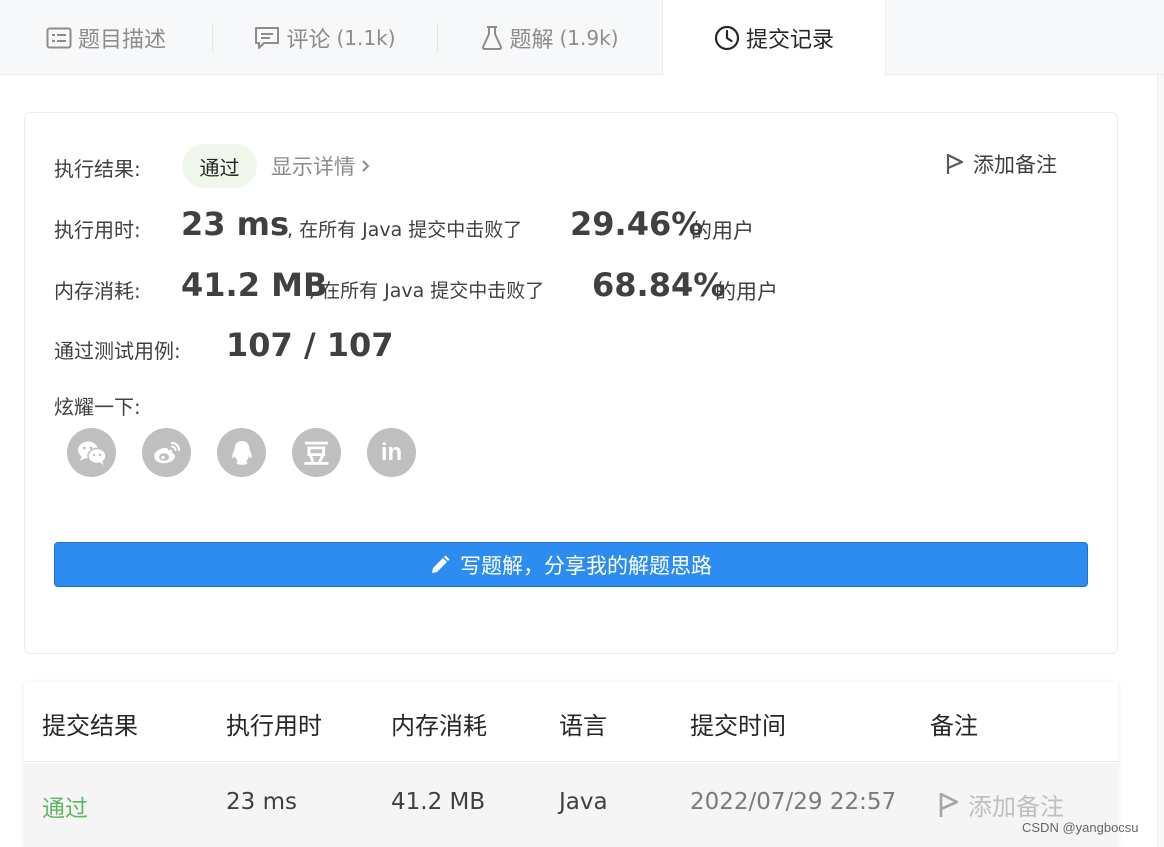 The height and width of the screenshot is (847, 1164). What do you see at coordinates (97, 230) in the screenshot?
I see `runtime-label: 执行用时:` at bounding box center [97, 230].